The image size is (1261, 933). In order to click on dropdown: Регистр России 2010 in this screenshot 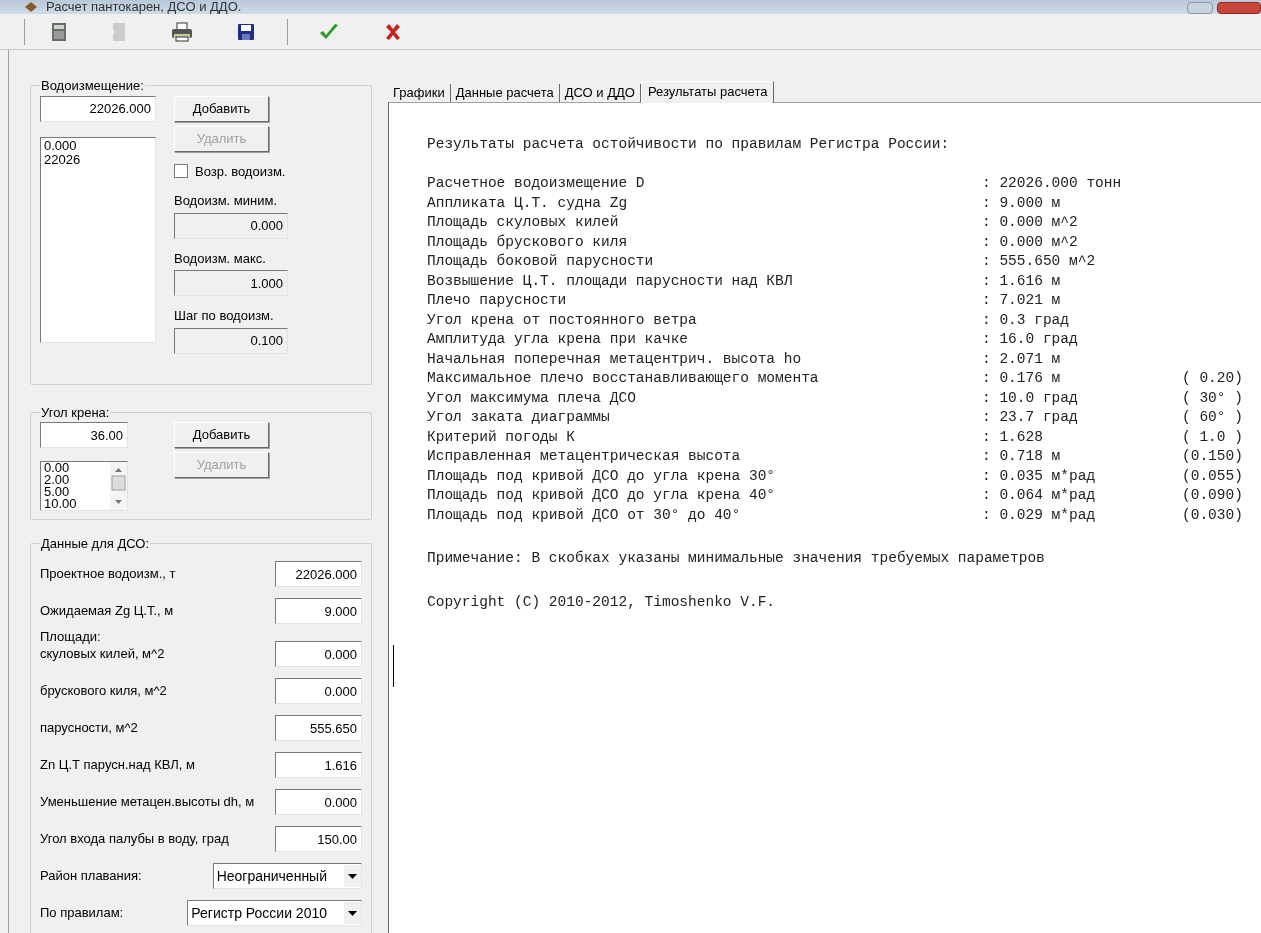, I will do `click(274, 913)`.